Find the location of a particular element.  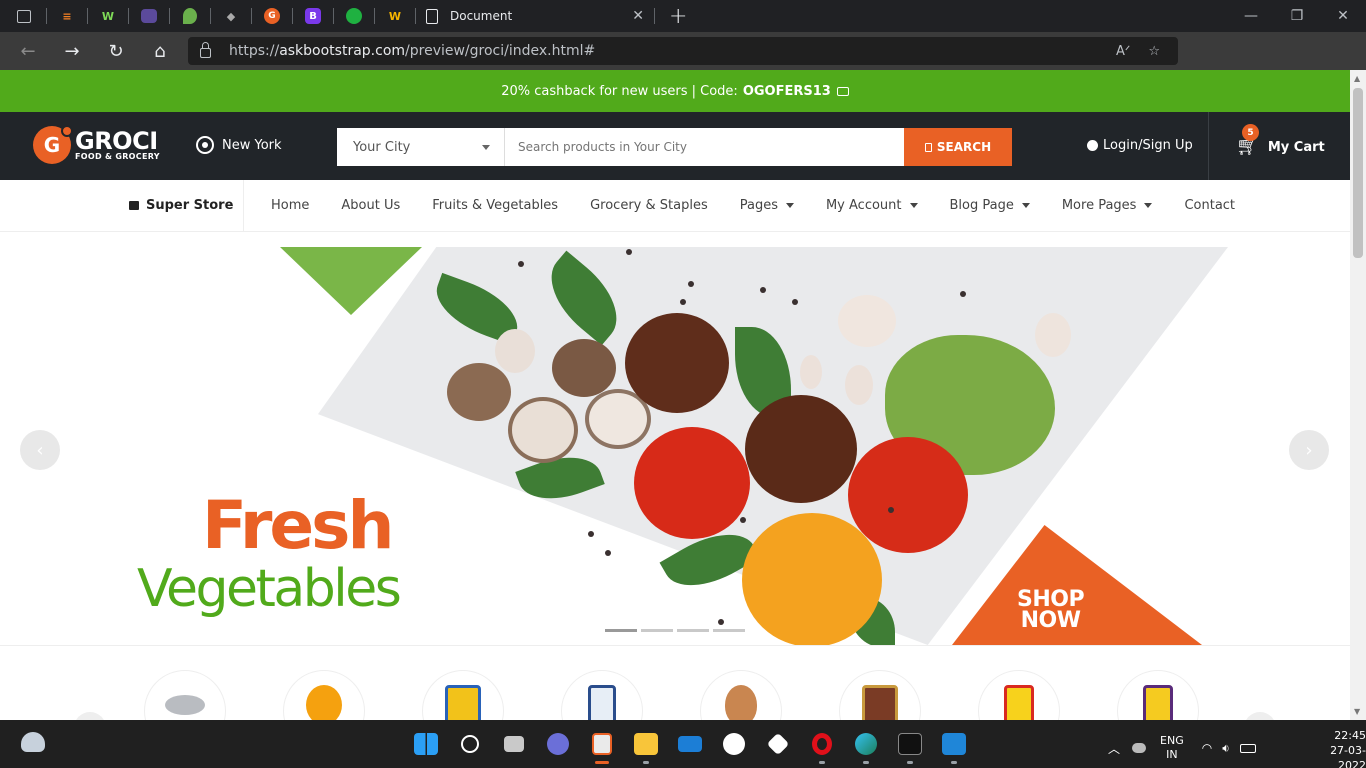

system-tray: ︿ ENG IN ◠ 🔉︎ is located at coordinates (1187, 748).